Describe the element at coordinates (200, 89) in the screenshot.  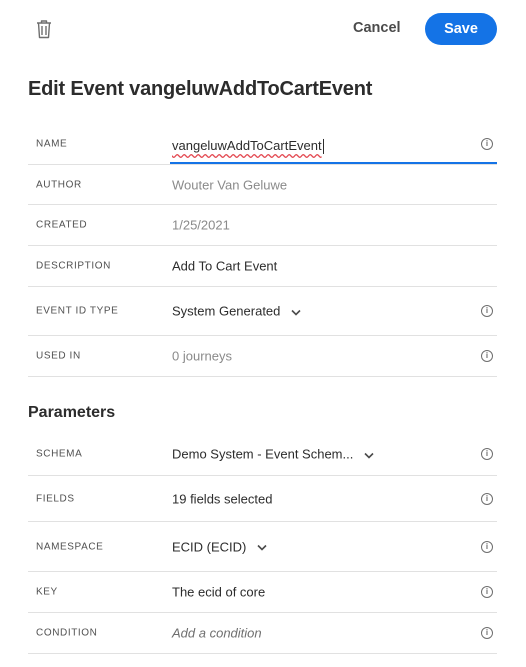
I see `page-title: Edit Event vangeluwAddToCartEvent` at that location.